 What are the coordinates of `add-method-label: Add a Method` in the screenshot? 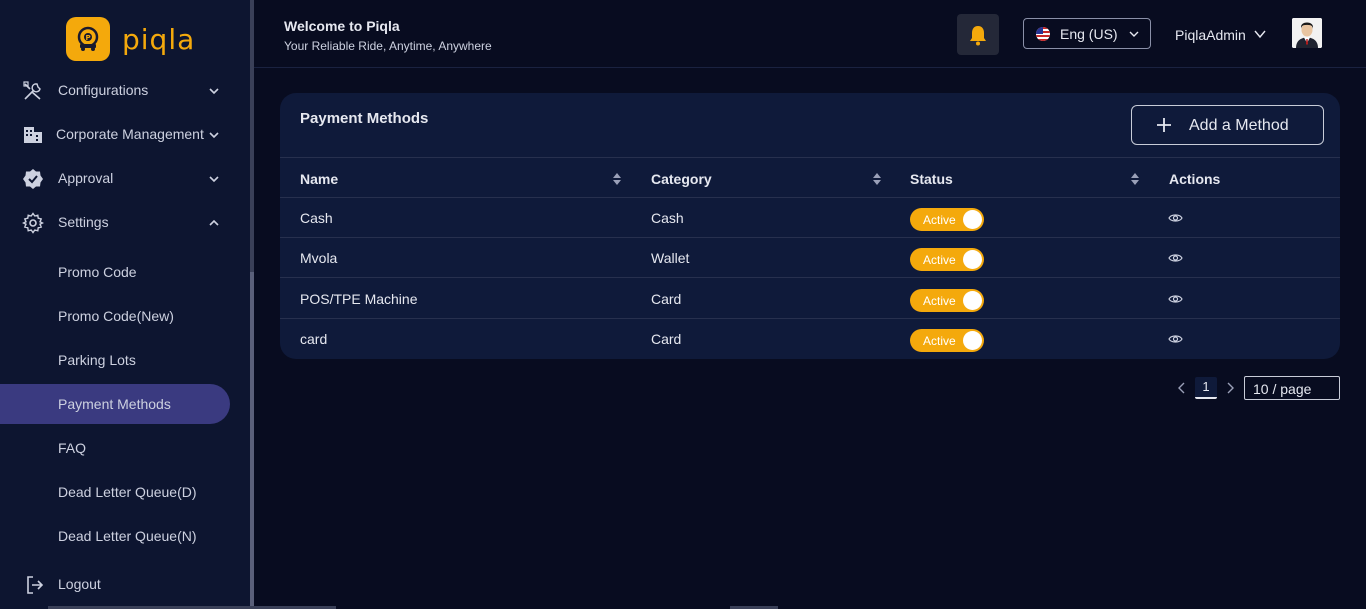 It's located at (1239, 125).